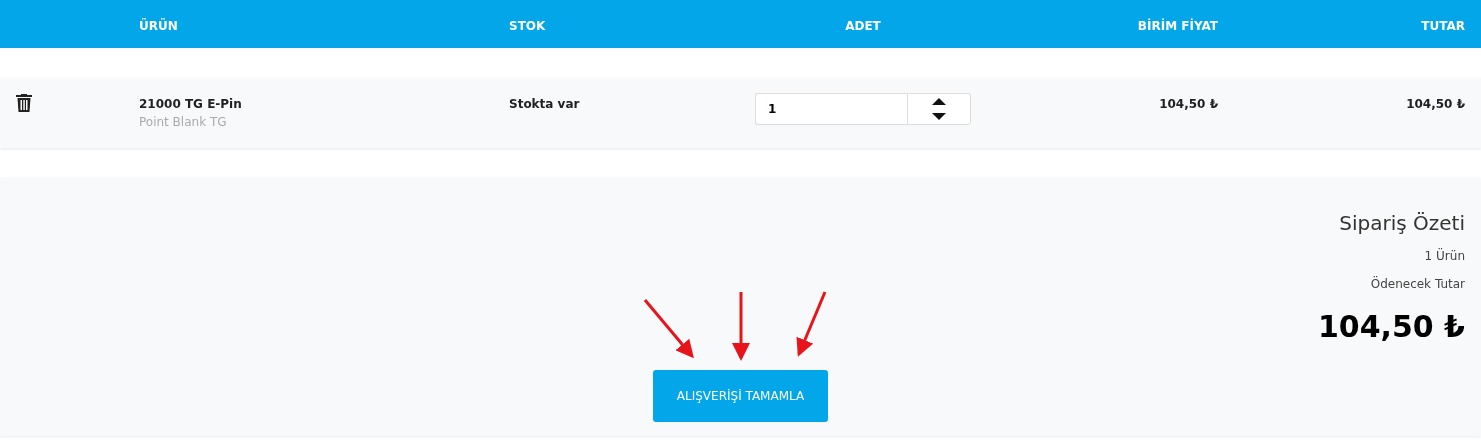 The image size is (1481, 447). Describe the element at coordinates (1177, 25) in the screenshot. I see `column-header: BİRİM FİYAT` at that location.